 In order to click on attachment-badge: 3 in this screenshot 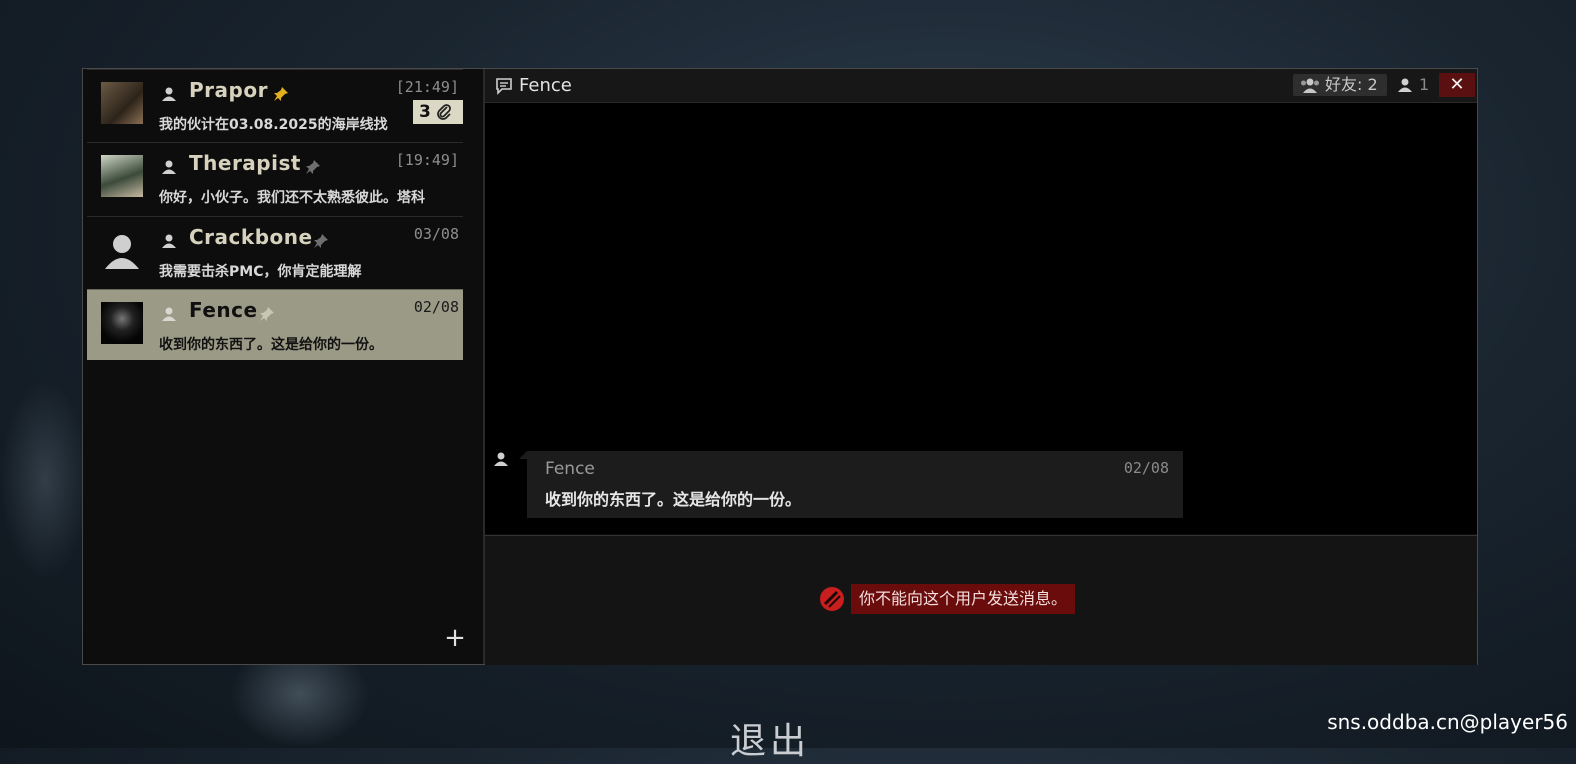, I will do `click(438, 112)`.